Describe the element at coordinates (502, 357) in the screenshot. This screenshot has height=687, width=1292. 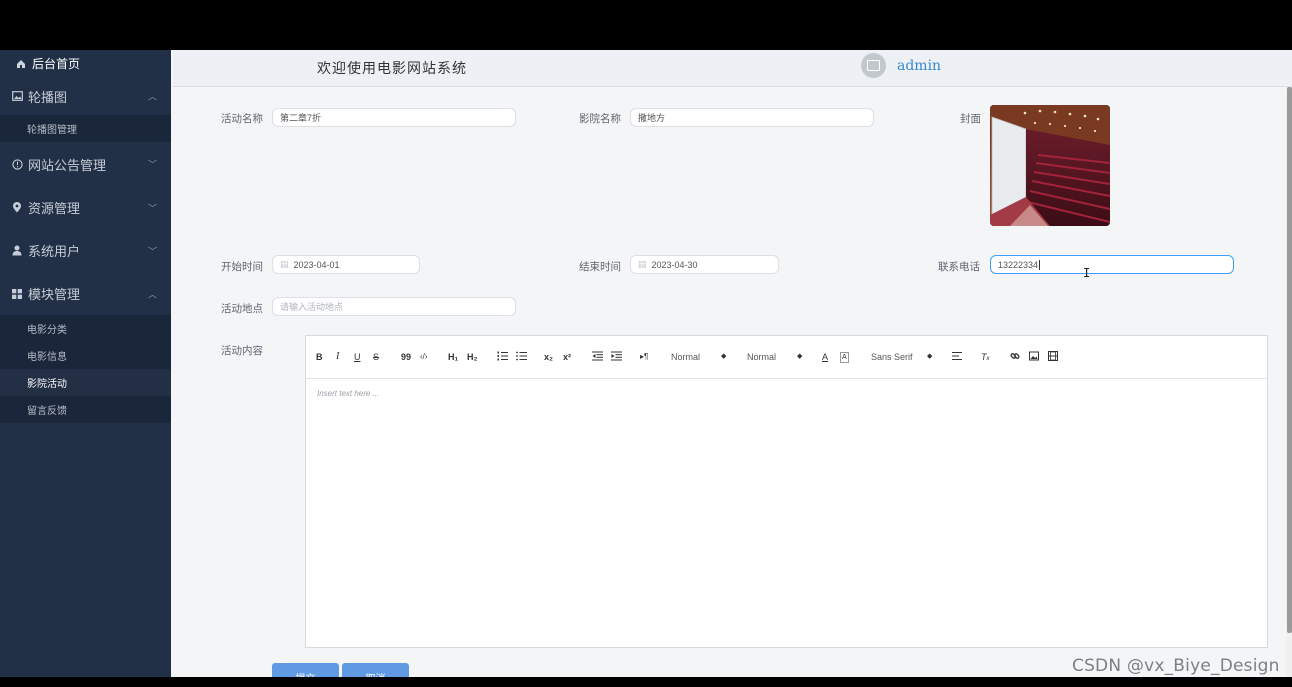
I see `ordered-list-icon` at that location.